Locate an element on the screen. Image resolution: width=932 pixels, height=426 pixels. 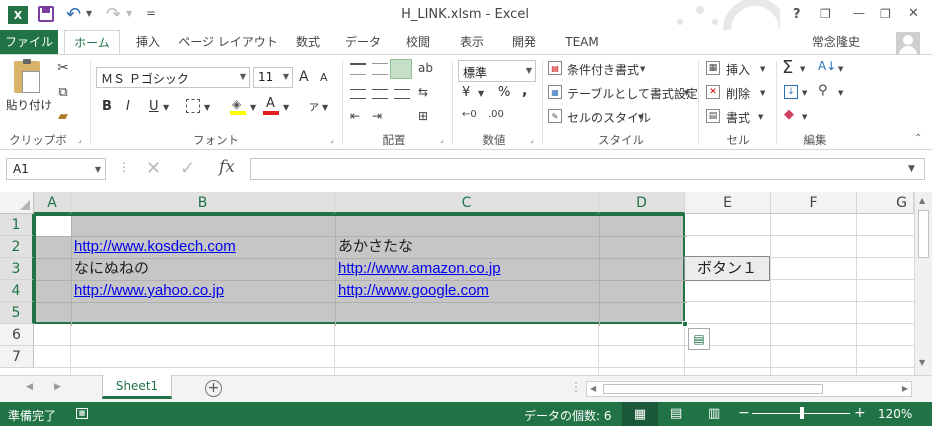
cell-styles-icon: ✎ is located at coordinates (555, 116).